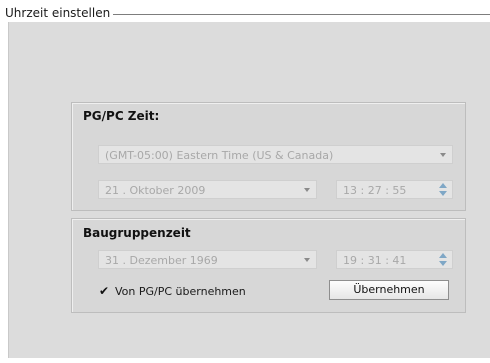 The width and height of the screenshot is (490, 363). Describe the element at coordinates (375, 260) in the screenshot. I see `module-time-value: 19 : 31 : 41` at that location.